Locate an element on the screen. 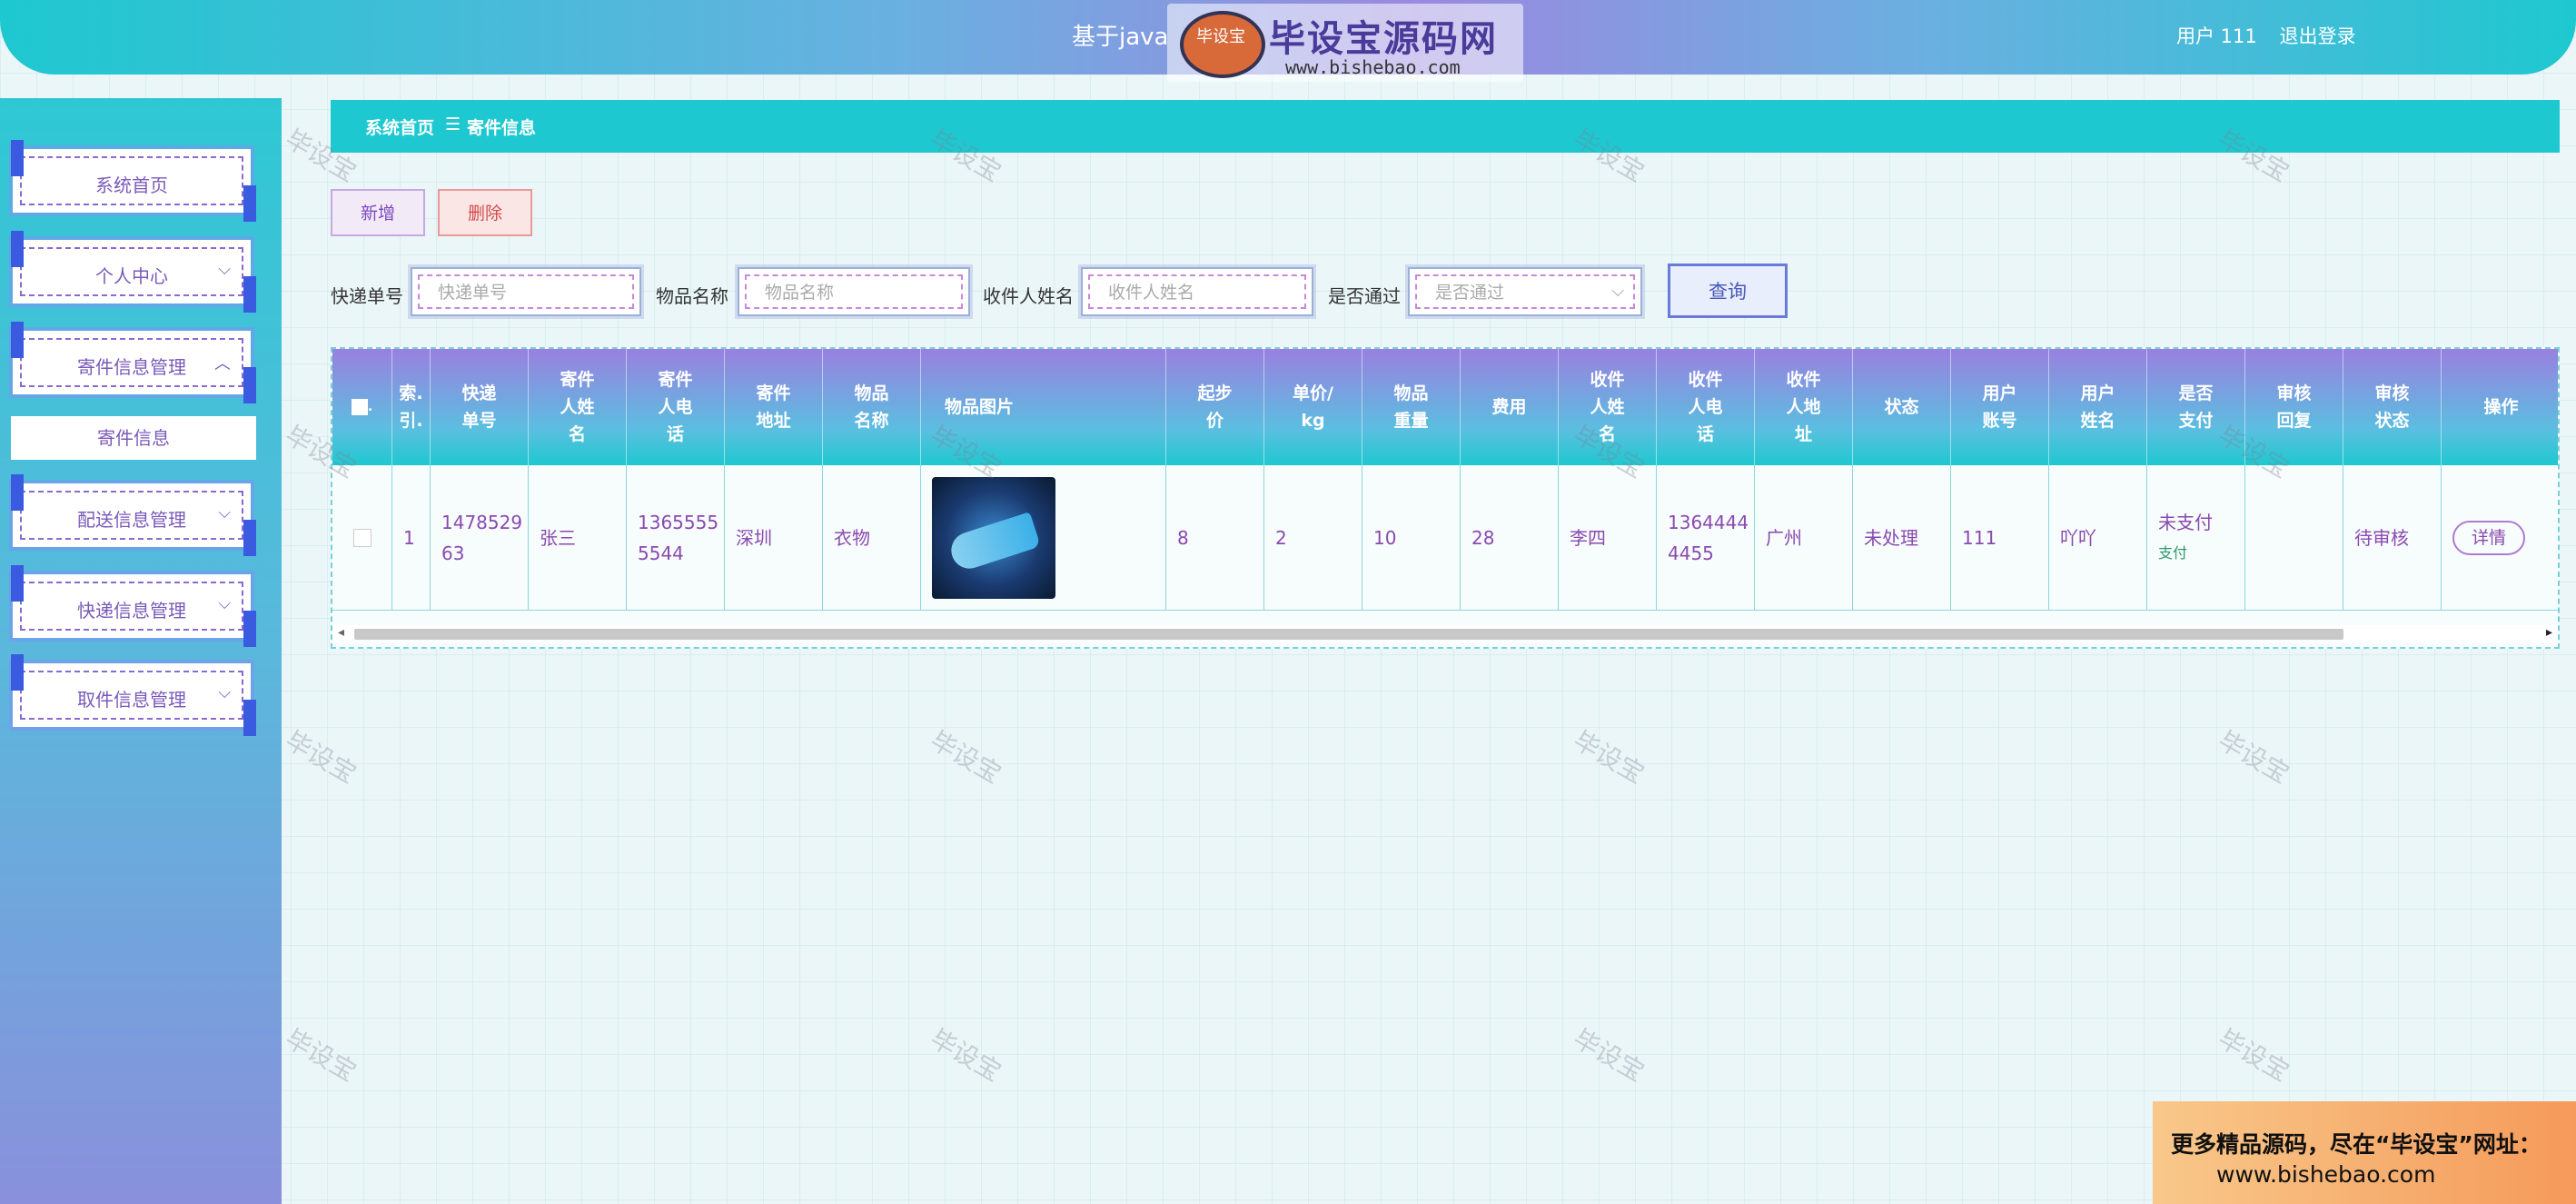 This screenshot has width=2576, height=1204. horizontal-scrollbar: ◂ ▸ is located at coordinates (1445, 634).